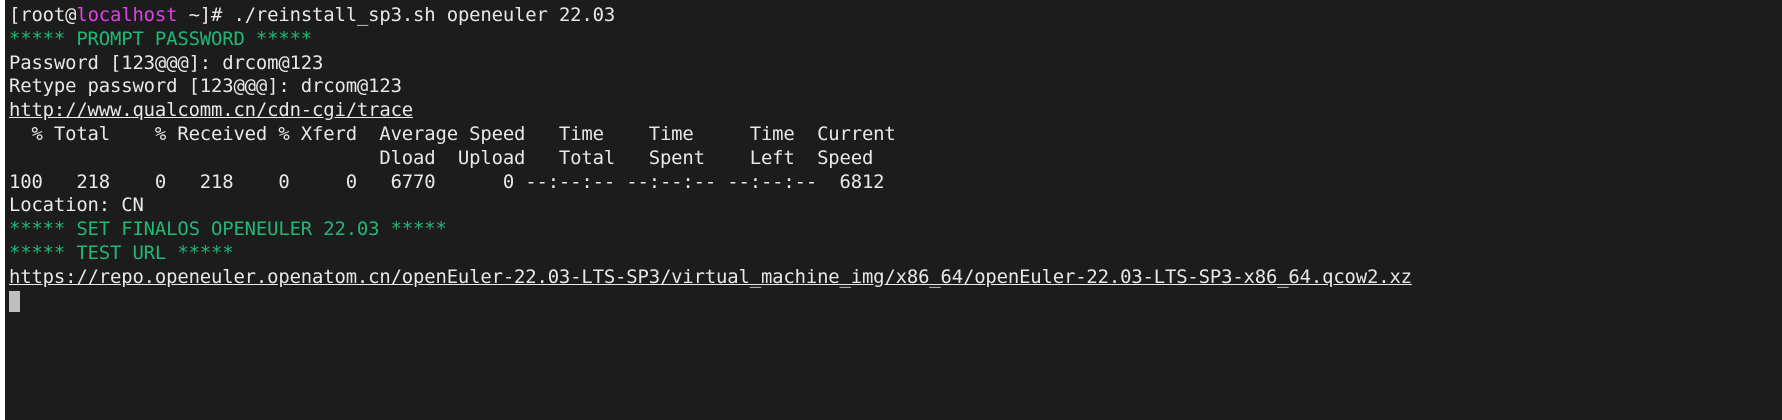  I want to click on prompt-host: localhost, so click(127, 15).